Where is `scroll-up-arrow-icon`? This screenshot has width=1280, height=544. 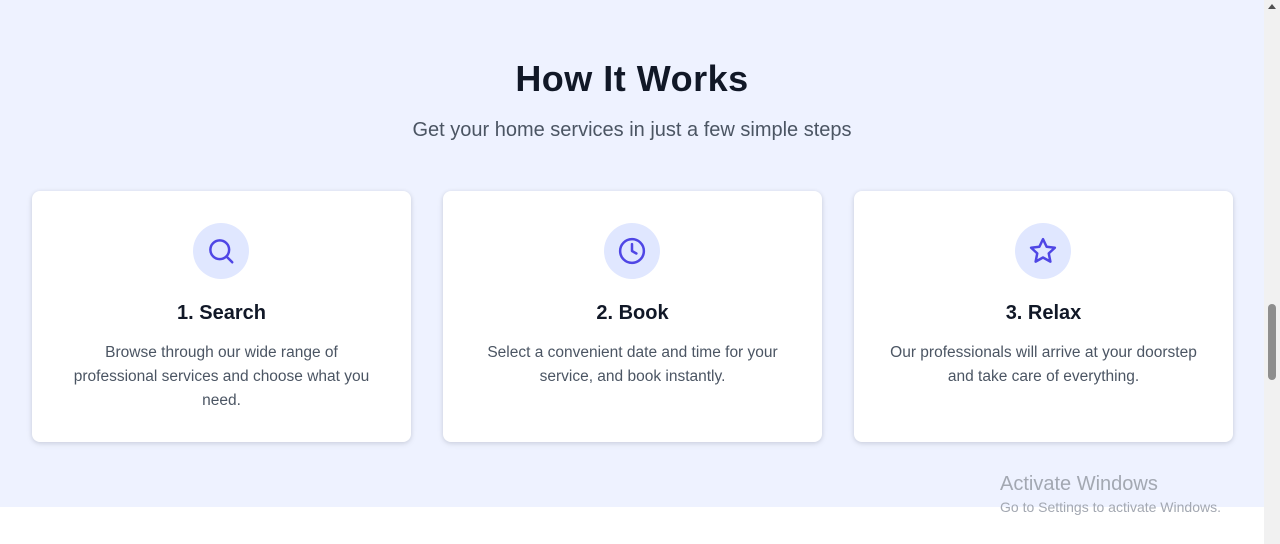 scroll-up-arrow-icon is located at coordinates (1272, 6).